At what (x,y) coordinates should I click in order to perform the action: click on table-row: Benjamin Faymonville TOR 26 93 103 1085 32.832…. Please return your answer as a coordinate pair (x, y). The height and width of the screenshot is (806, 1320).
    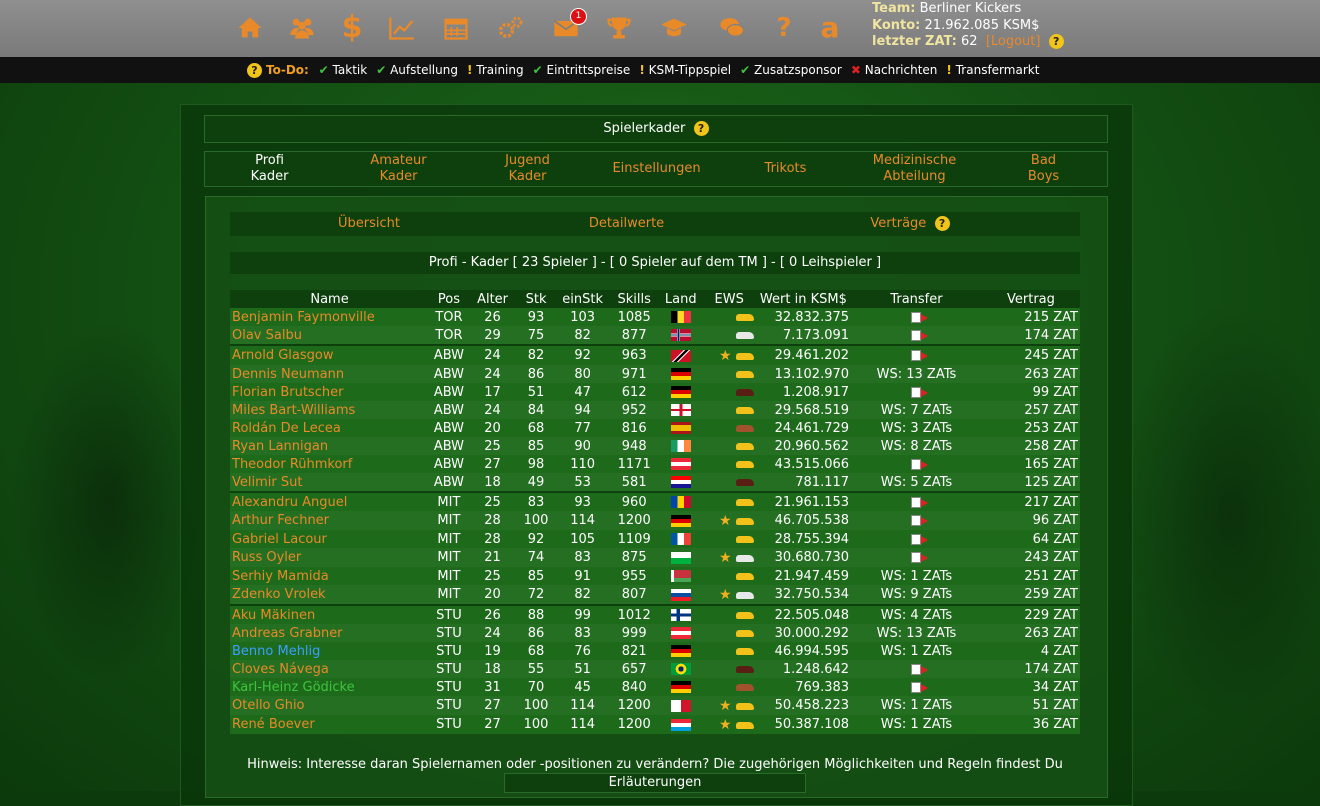
    Looking at the image, I should click on (655, 317).